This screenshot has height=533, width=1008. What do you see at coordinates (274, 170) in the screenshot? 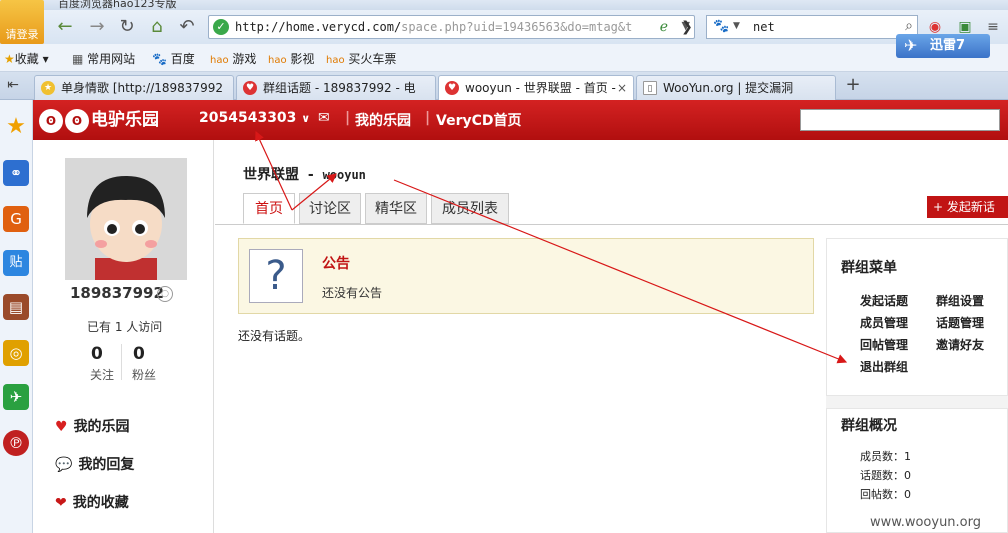
I see `annotation-arrow-userid` at bounding box center [274, 170].